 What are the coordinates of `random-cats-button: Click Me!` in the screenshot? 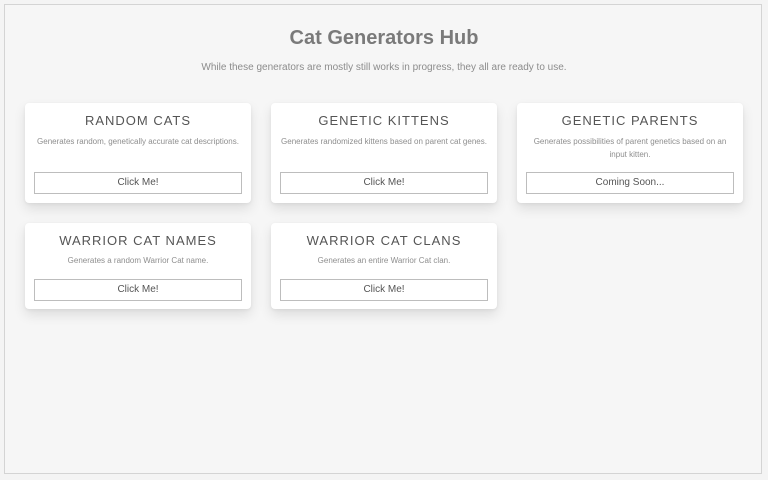 It's located at (138, 183).